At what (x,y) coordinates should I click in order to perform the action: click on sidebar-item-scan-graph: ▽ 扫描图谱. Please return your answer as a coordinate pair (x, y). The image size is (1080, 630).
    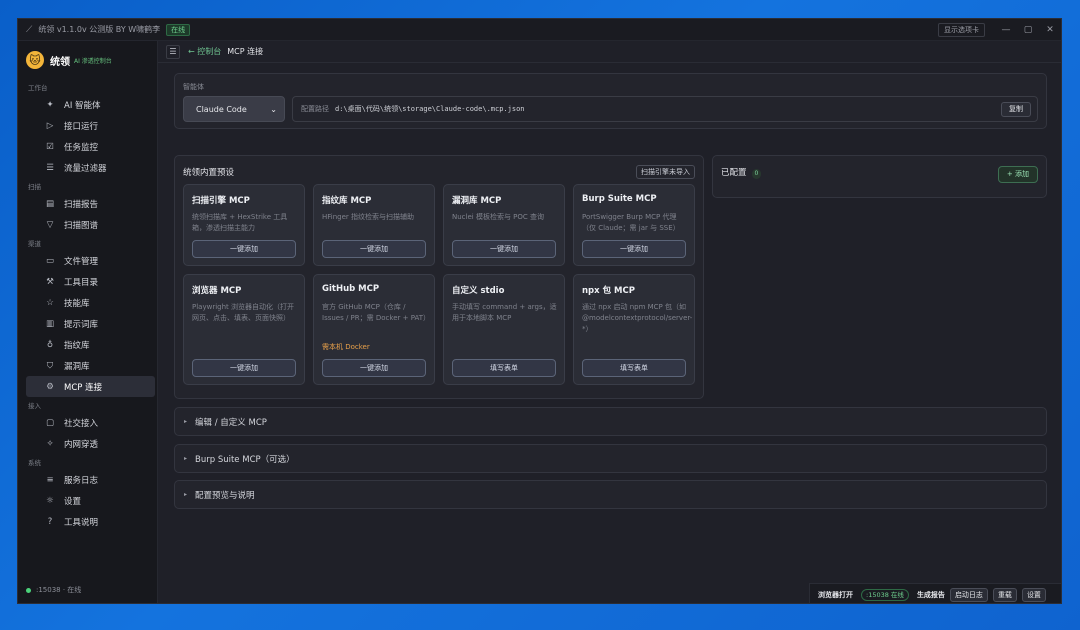
    Looking at the image, I should click on (90, 224).